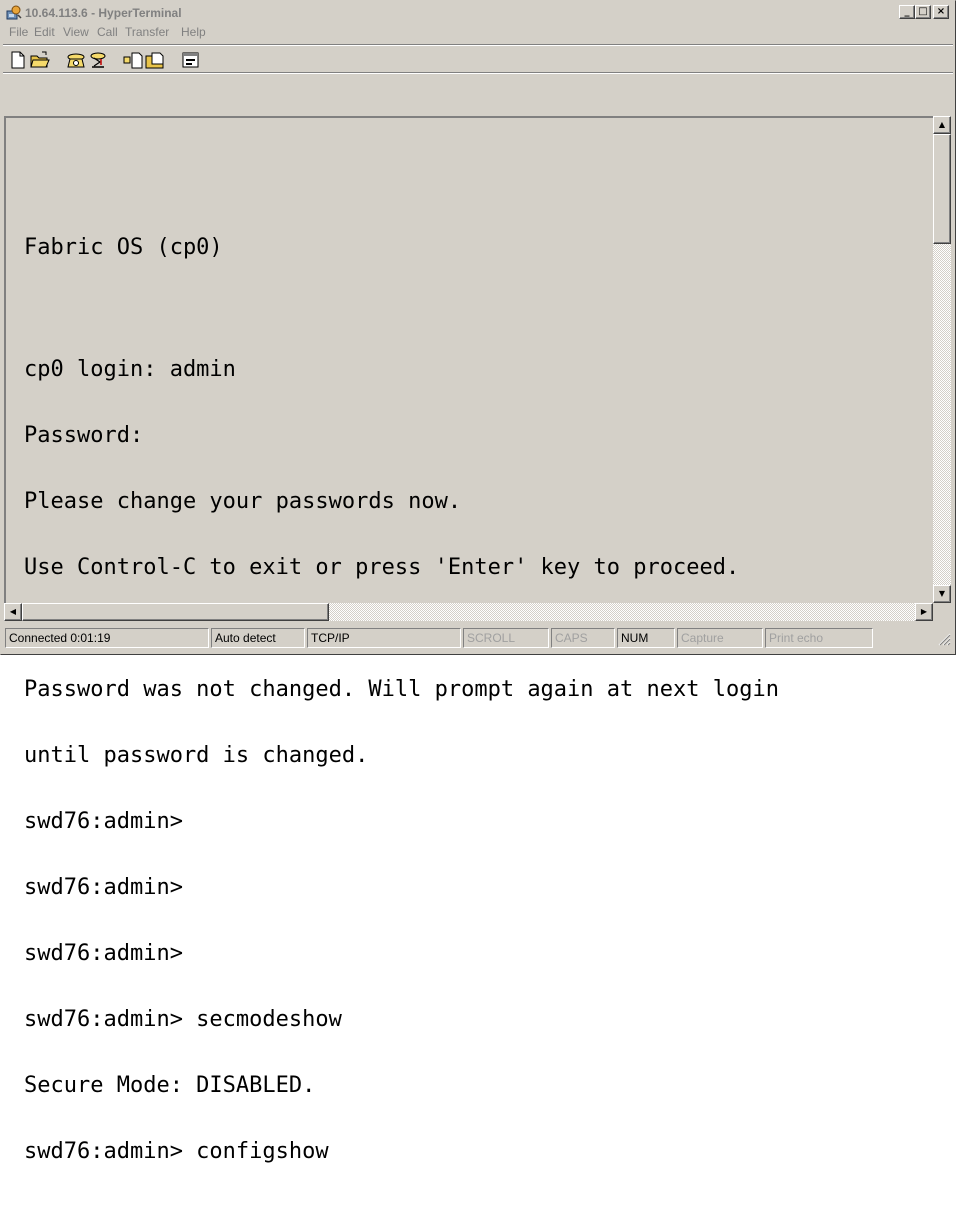  What do you see at coordinates (193, 32) in the screenshot?
I see `menu-help: Help` at bounding box center [193, 32].